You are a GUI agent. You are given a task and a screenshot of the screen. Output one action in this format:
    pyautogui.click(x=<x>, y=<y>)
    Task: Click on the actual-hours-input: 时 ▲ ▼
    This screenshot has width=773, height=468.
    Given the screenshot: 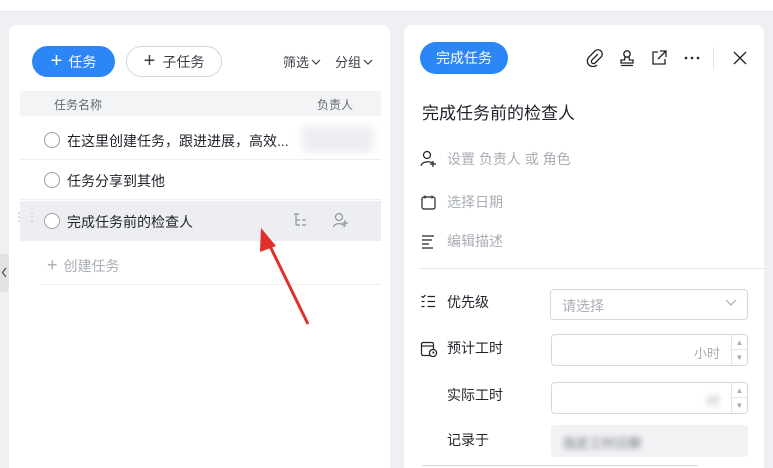 What is the action you would take?
    pyautogui.click(x=649, y=398)
    